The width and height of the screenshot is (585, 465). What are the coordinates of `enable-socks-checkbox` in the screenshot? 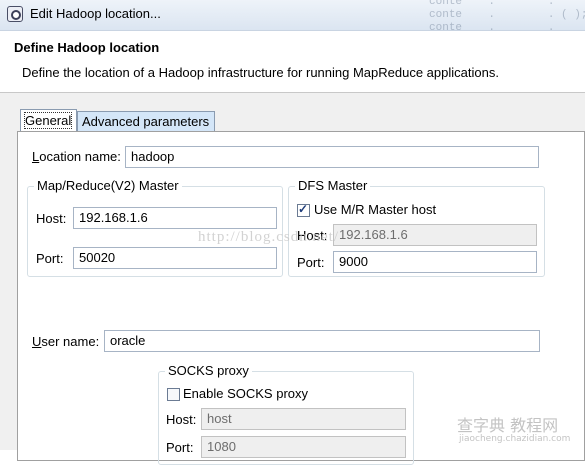 It's located at (173, 394).